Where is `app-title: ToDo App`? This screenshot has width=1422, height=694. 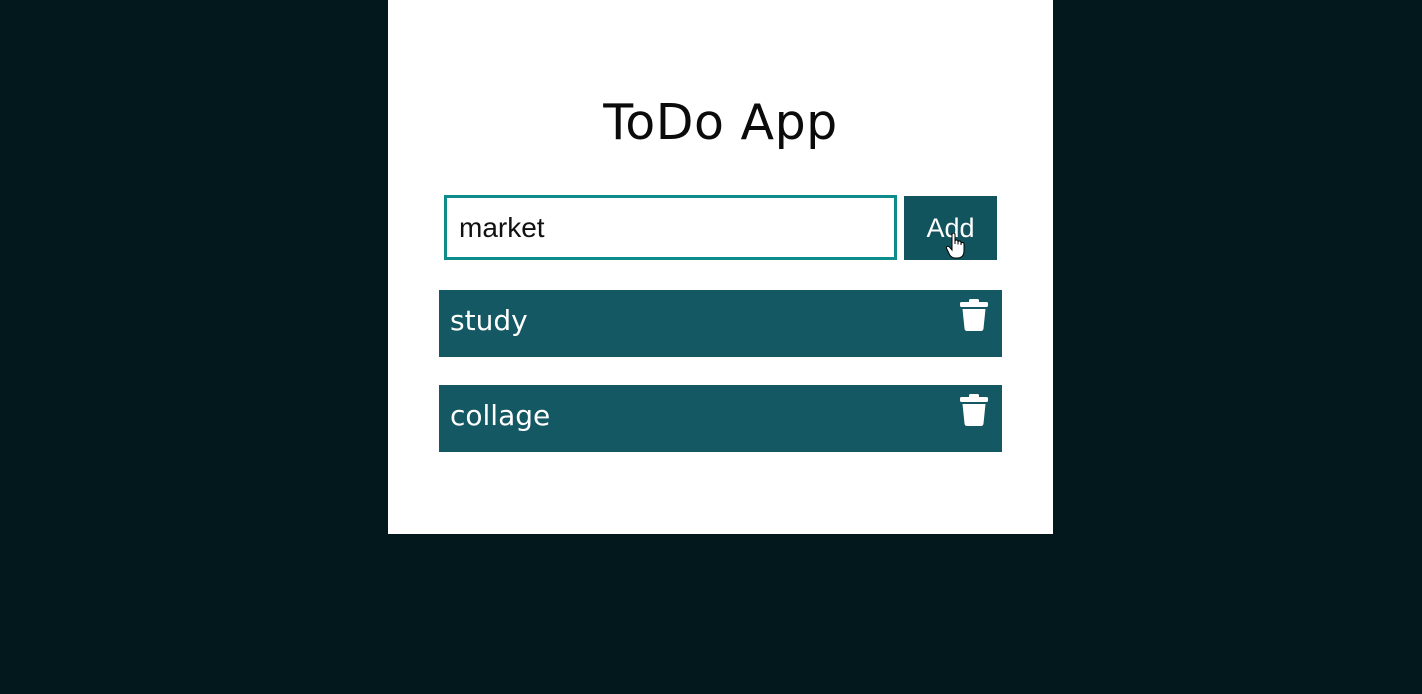 app-title: ToDo App is located at coordinates (720, 122).